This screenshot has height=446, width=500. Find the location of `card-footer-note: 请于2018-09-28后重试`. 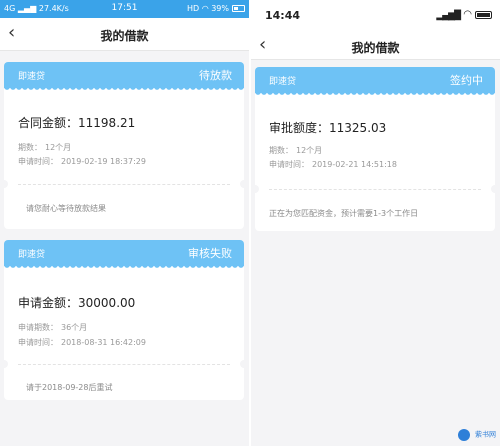

card-footer-note: 请于2018-09-28后重试 is located at coordinates (69, 387).